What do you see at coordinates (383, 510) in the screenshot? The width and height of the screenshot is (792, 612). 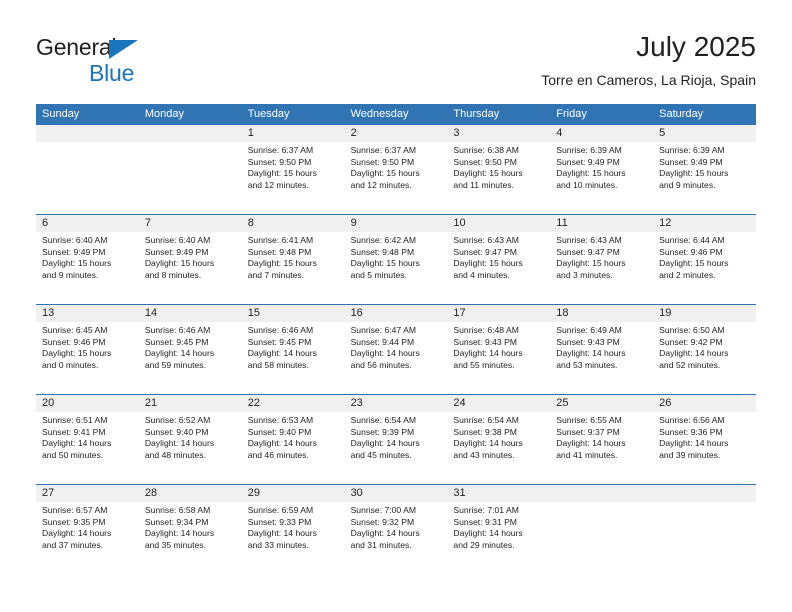 I see `sunrise-time: Sunrise: 7:00 AM` at bounding box center [383, 510].